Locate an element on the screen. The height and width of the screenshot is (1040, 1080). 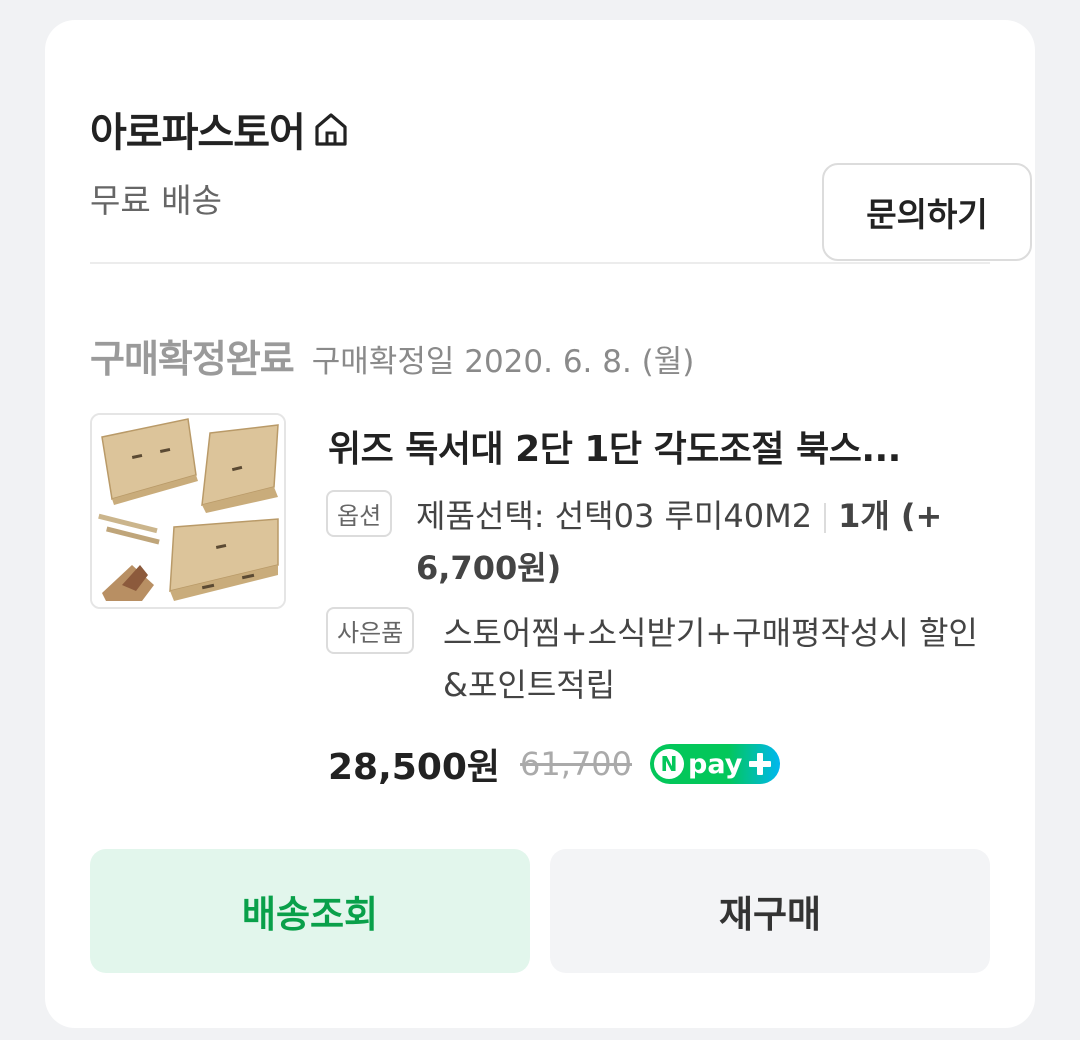
order-status-row: 구매확정완료 구매확정일 2020. 6. 8. (월) is located at coordinates (392, 355).